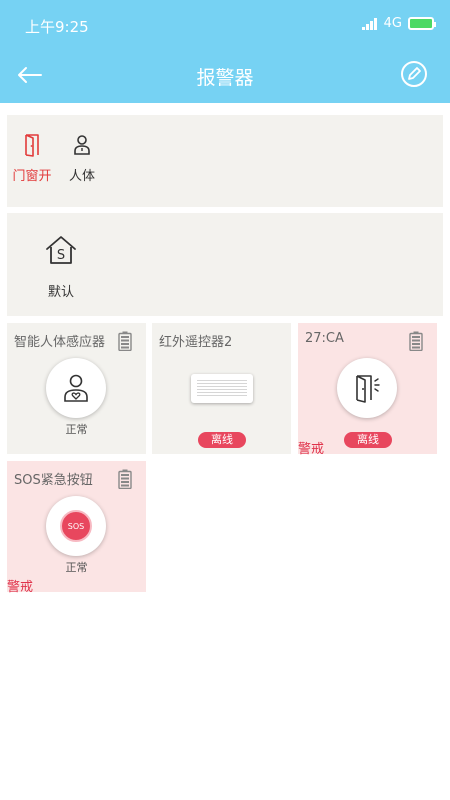  What do you see at coordinates (369, 23) in the screenshot?
I see `signal-icon` at bounding box center [369, 23].